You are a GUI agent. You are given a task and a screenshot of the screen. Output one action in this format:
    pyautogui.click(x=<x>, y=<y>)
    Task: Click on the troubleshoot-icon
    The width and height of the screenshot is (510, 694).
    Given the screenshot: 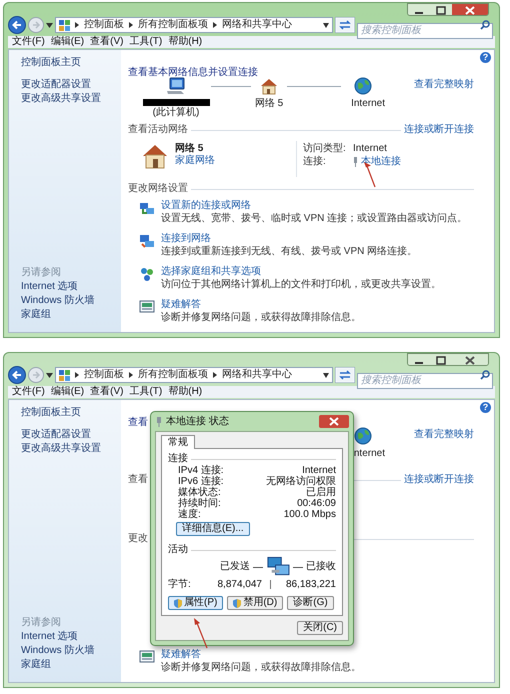 What is the action you would take?
    pyautogui.click(x=147, y=307)
    